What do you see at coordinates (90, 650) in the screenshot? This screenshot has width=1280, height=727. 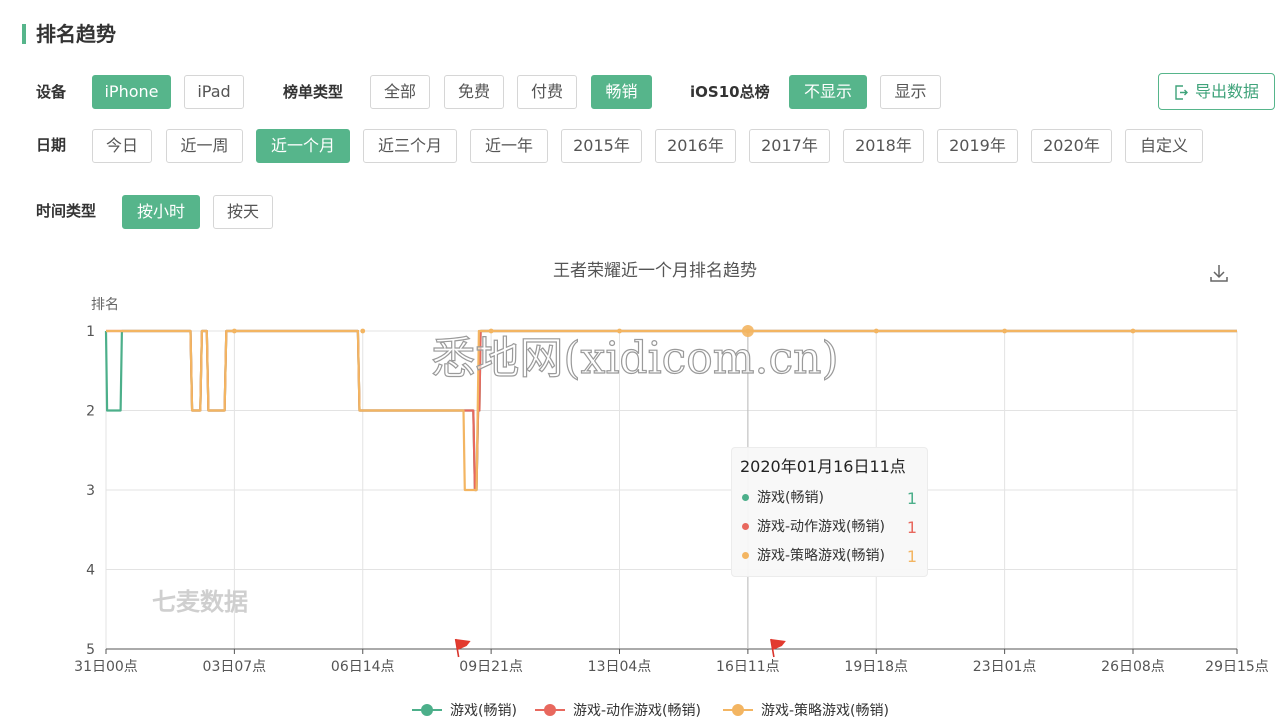 I see `y-tick-label: 5` at bounding box center [90, 650].